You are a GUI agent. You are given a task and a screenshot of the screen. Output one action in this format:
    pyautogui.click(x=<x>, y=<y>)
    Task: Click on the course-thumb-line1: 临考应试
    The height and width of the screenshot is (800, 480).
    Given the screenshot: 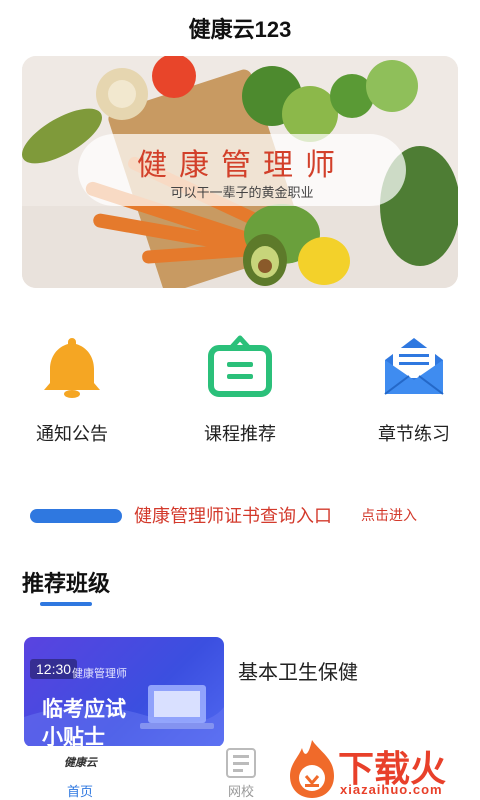 What is the action you would take?
    pyautogui.click(x=84, y=709)
    